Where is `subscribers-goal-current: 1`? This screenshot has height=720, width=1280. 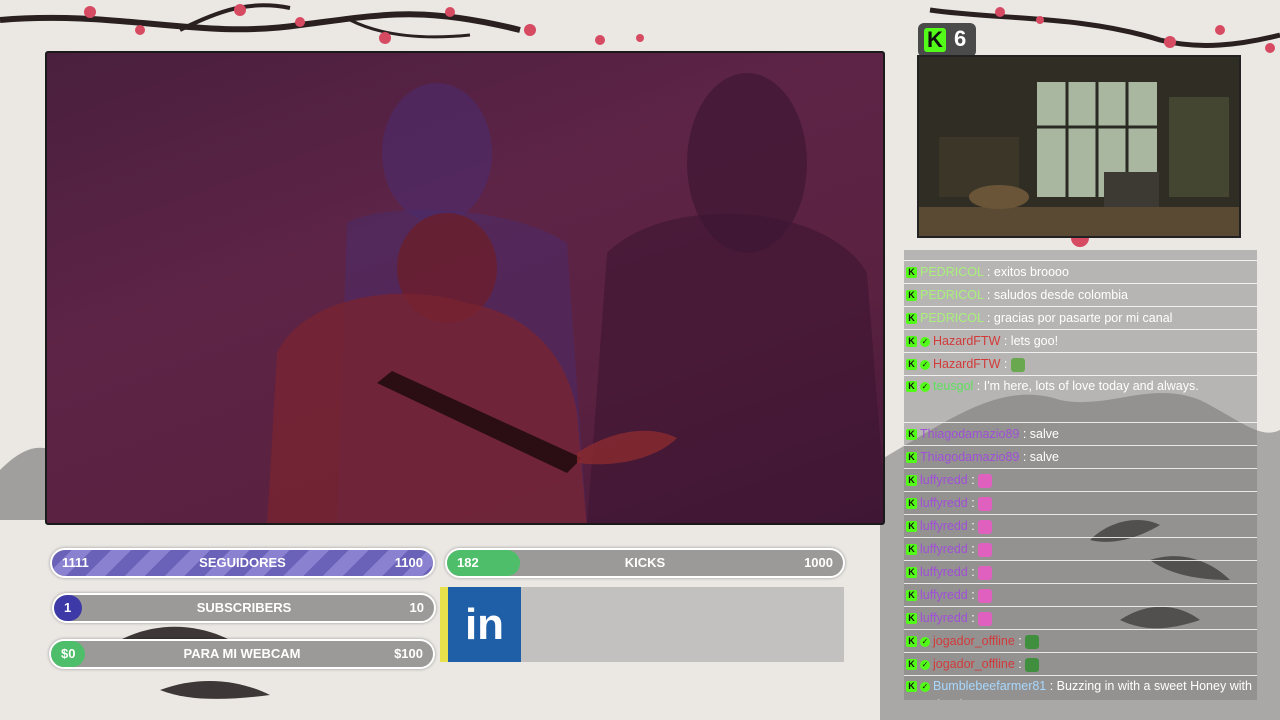 subscribers-goal-current: 1 is located at coordinates (68, 607).